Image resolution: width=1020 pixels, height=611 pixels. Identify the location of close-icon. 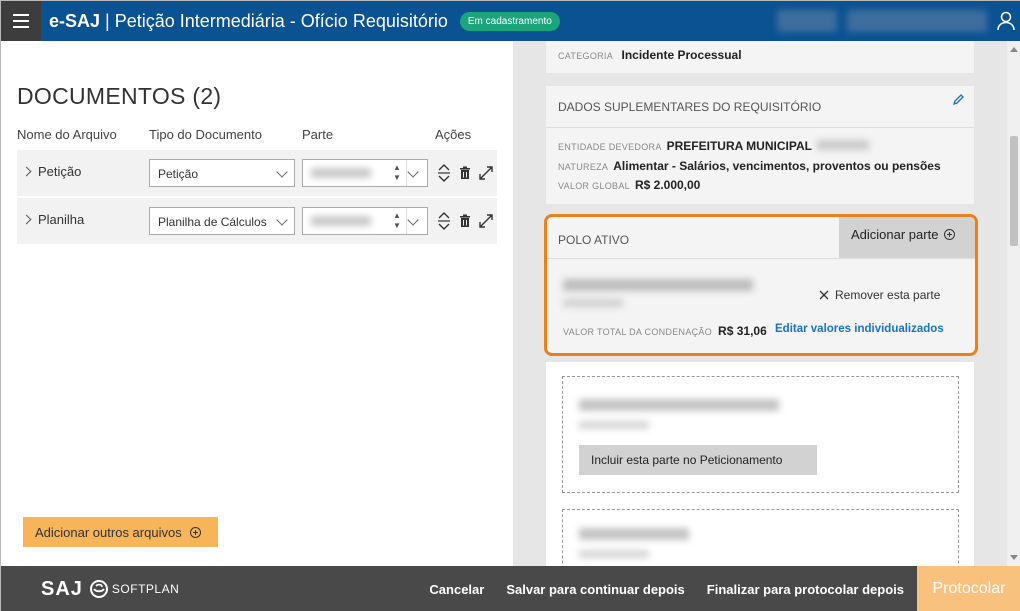
(824, 295).